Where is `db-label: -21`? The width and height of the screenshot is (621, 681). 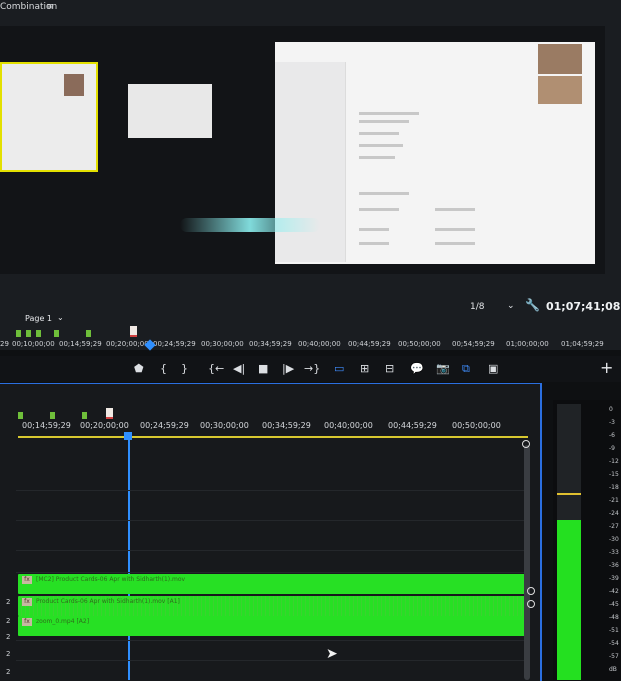
db-label: -21 is located at coordinates (614, 500).